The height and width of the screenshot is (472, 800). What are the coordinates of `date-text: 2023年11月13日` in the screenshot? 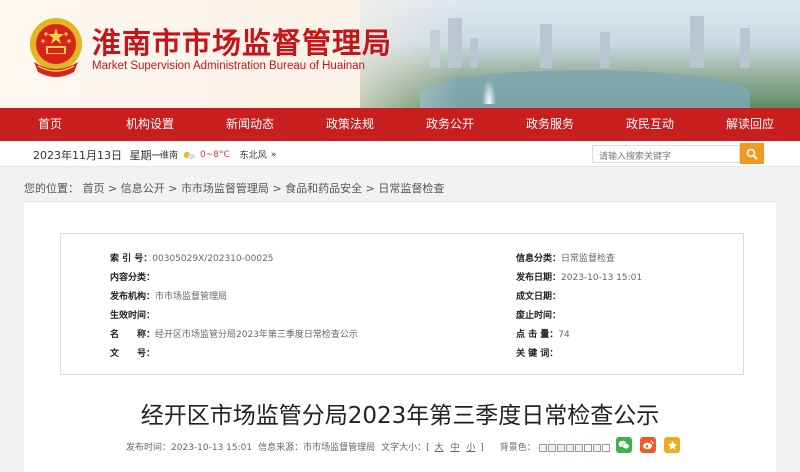 It's located at (77, 155).